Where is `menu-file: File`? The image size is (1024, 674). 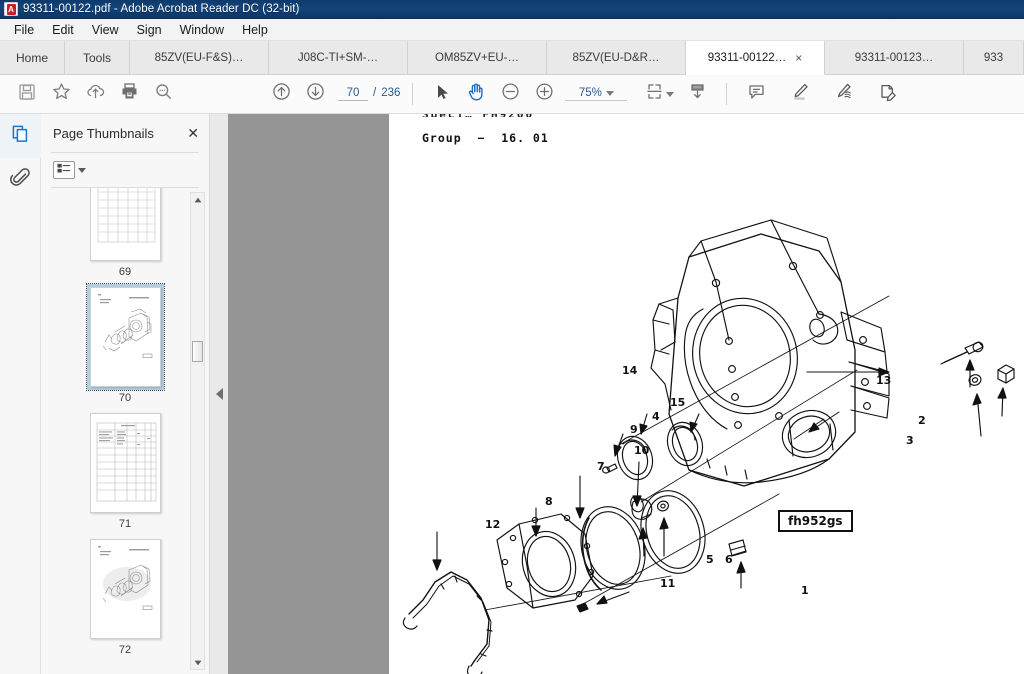 menu-file: File is located at coordinates (24, 30).